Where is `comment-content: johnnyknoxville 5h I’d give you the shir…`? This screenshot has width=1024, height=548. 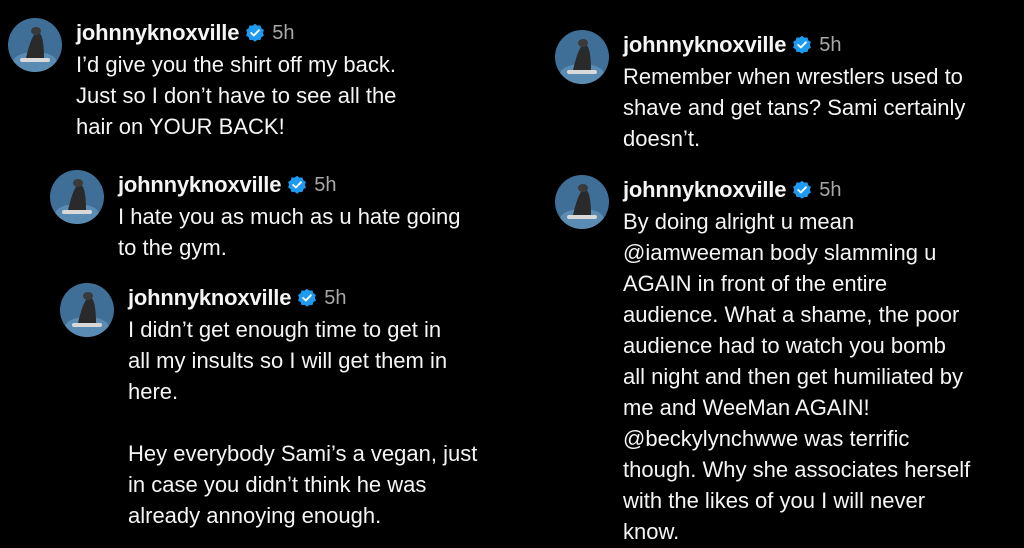 comment-content: johnnyknoxville 5h I’d give you the shir… is located at coordinates (236, 80).